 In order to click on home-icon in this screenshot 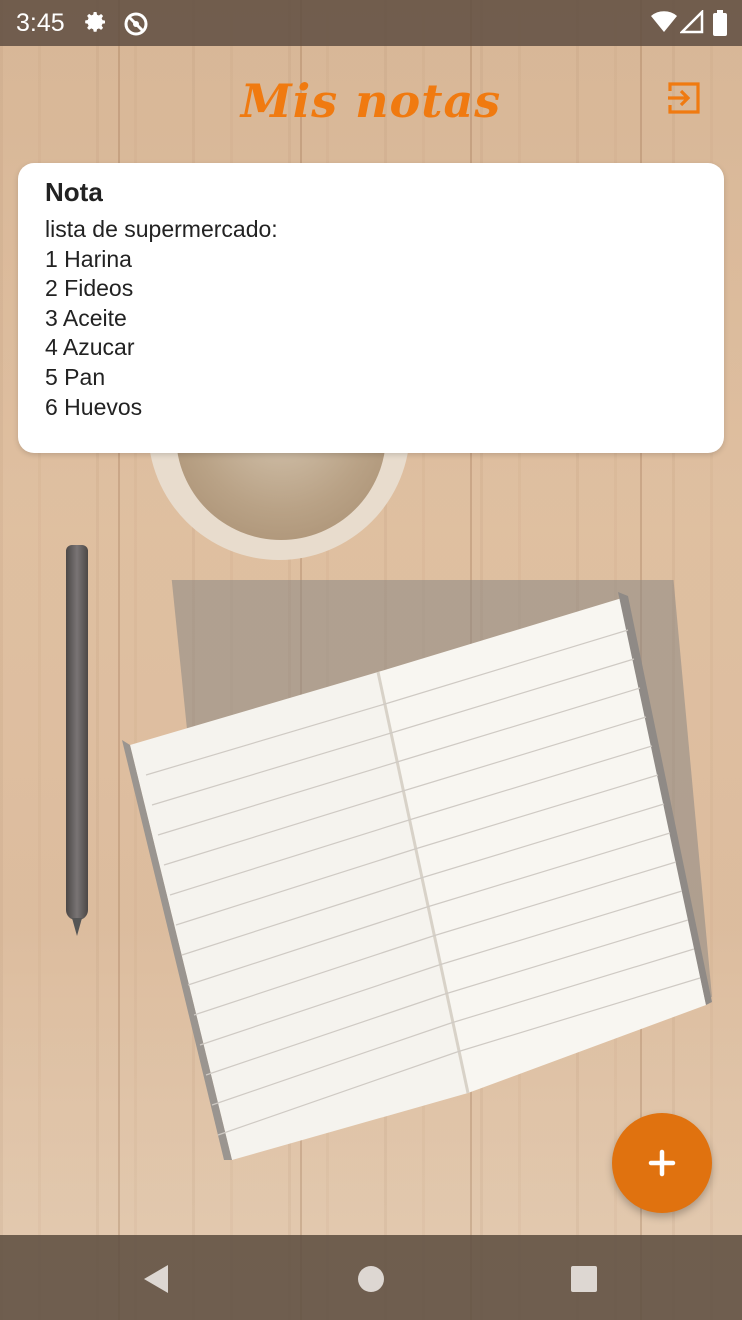, I will do `click(371, 1279)`.